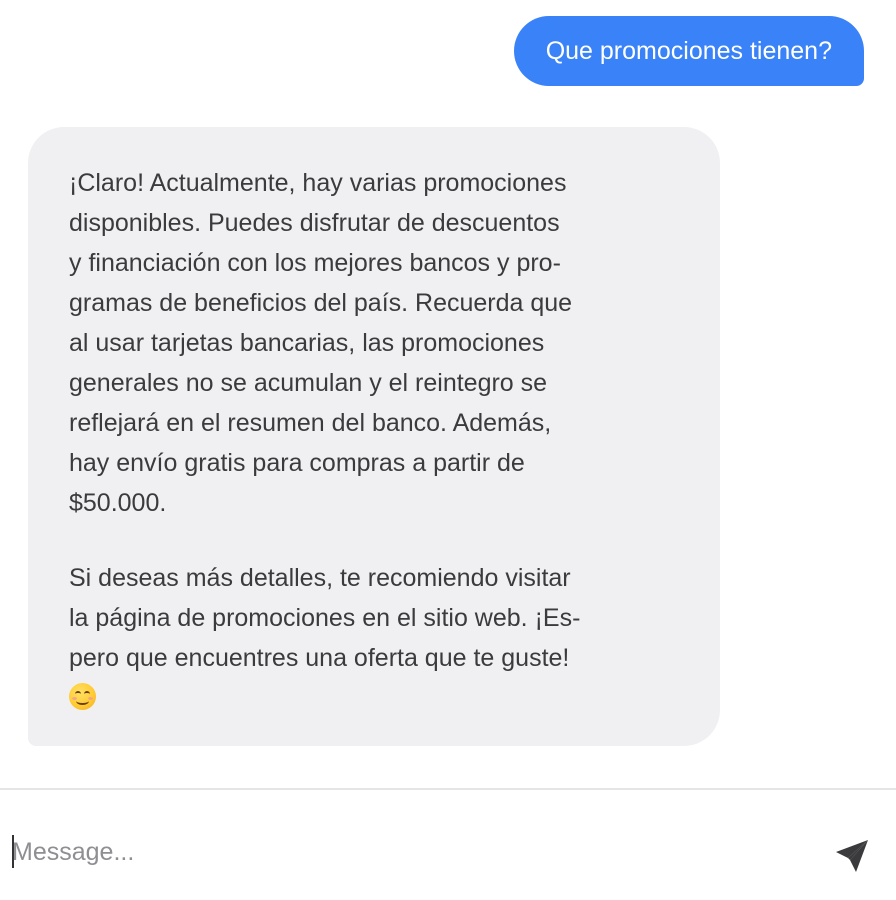 This screenshot has width=896, height=900. What do you see at coordinates (402, 852) in the screenshot?
I see `message-input` at bounding box center [402, 852].